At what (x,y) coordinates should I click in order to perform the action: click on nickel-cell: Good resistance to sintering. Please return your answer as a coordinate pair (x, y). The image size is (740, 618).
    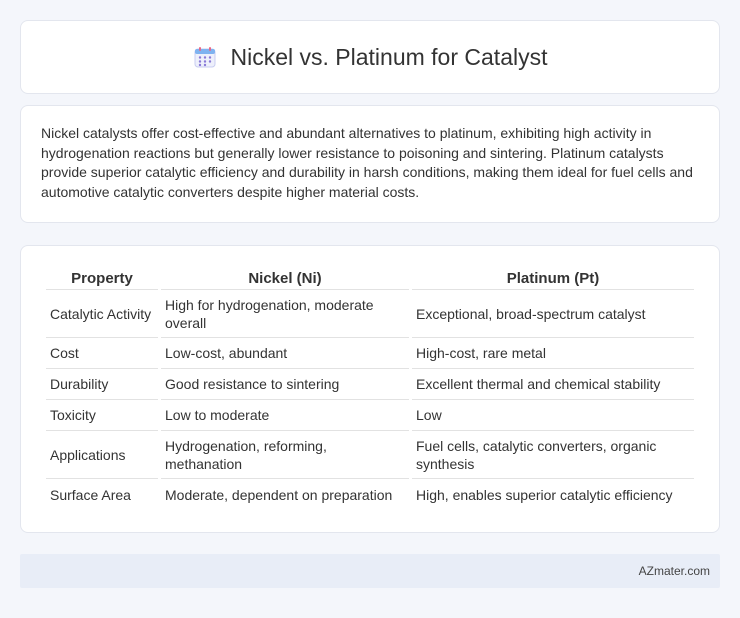
    Looking at the image, I should click on (285, 384).